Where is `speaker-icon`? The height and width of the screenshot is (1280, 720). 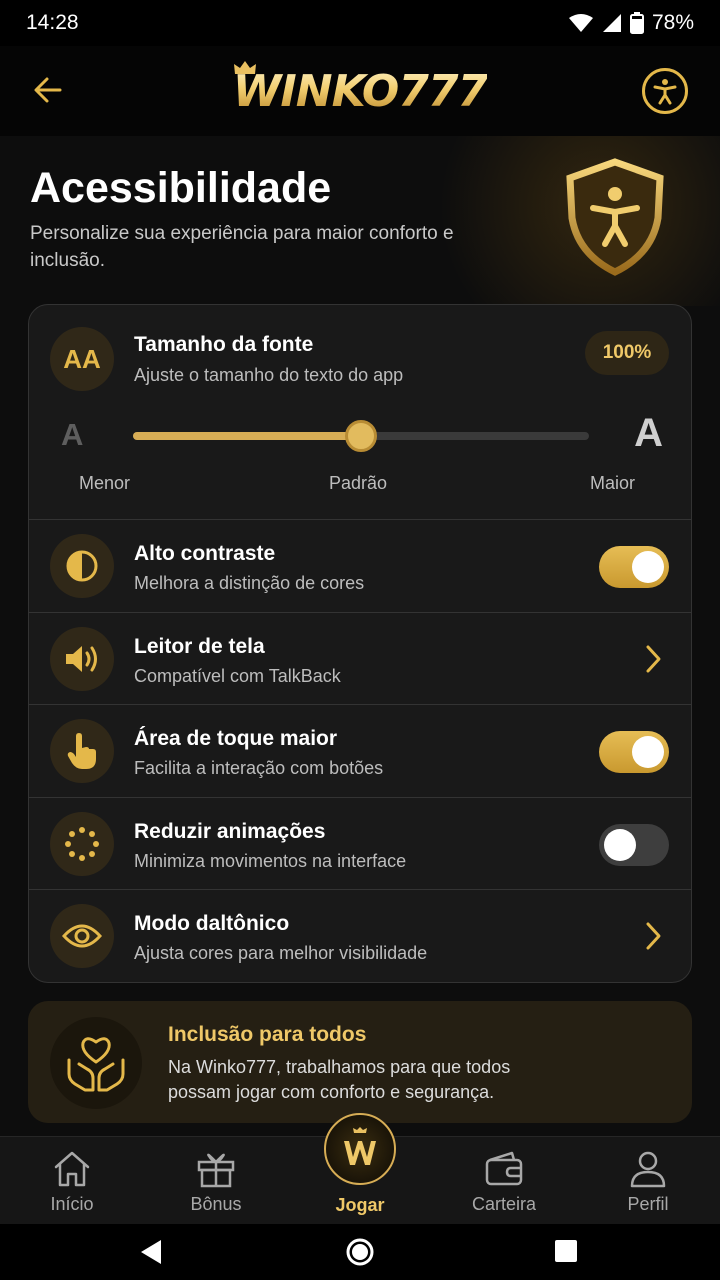
speaker-icon is located at coordinates (82, 658).